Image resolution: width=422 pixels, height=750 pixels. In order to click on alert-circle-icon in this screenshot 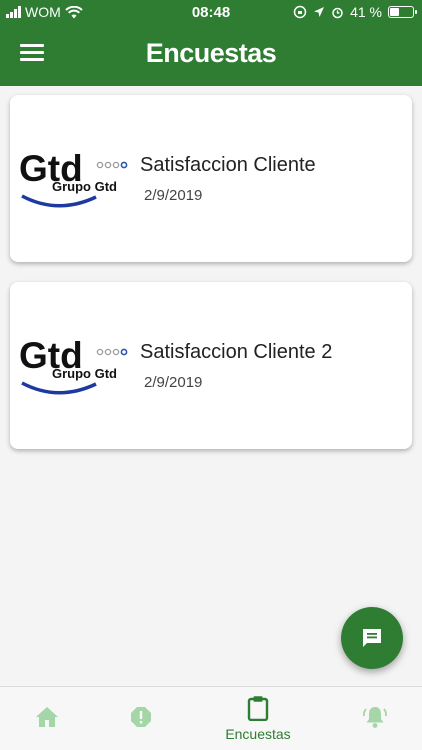, I will do `click(141, 717)`.